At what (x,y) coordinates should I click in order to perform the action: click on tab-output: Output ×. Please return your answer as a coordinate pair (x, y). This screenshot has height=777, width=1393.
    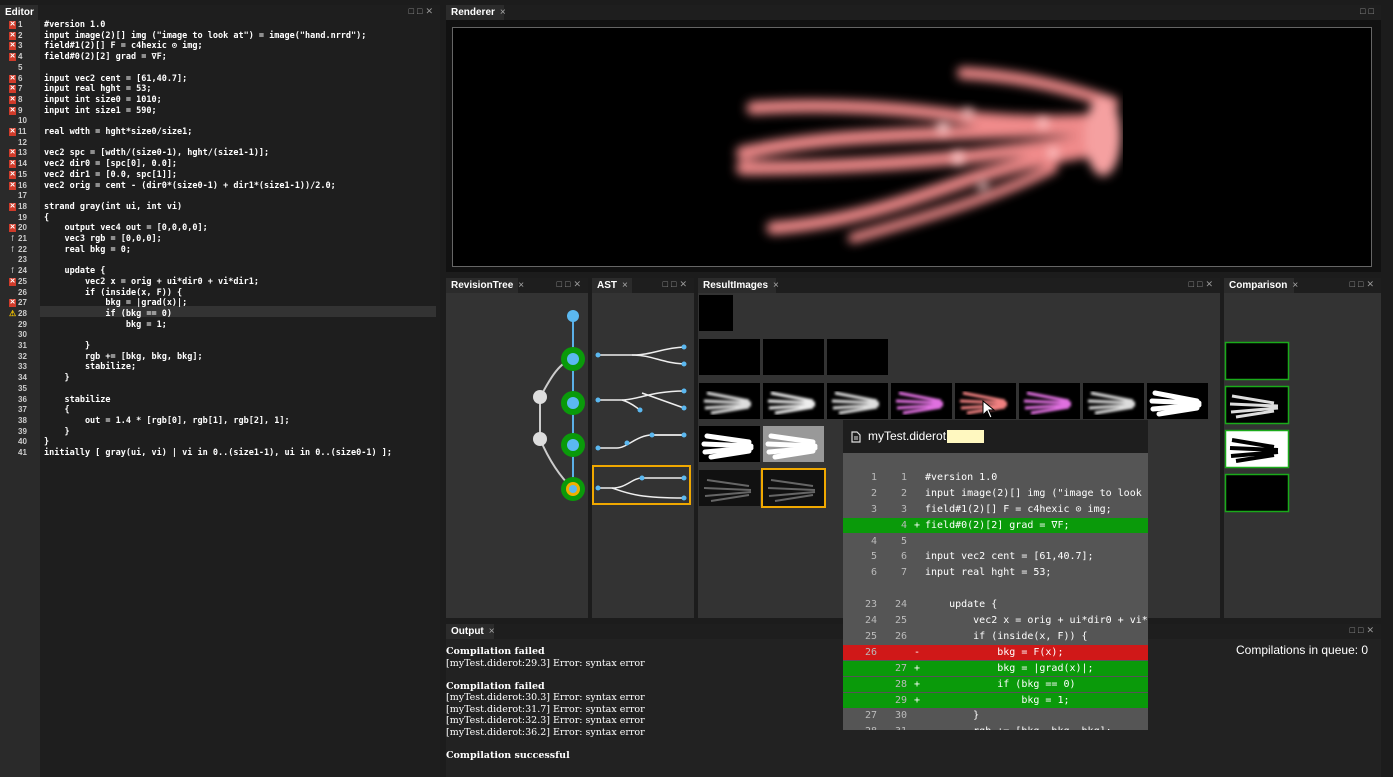
    Looking at the image, I should click on (470, 631).